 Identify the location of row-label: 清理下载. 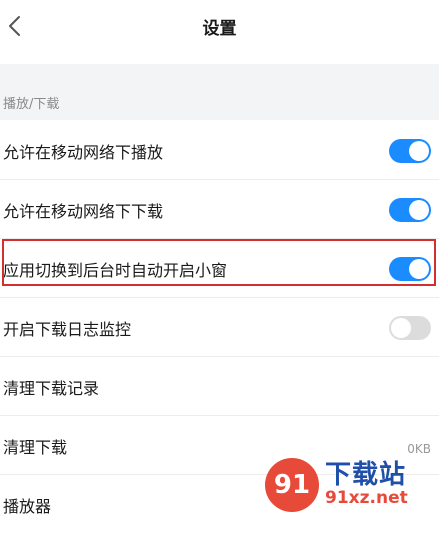
(35, 447).